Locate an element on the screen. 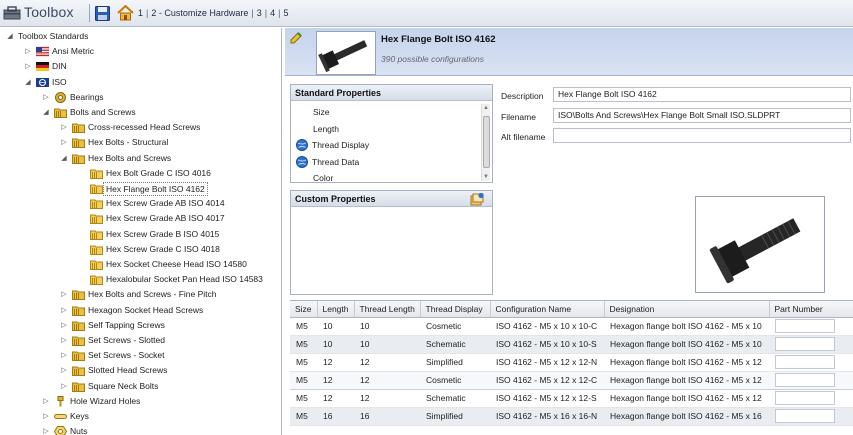 This screenshot has height=435, width=853. tree-item: ▷ Nuts is located at coordinates (140, 429).